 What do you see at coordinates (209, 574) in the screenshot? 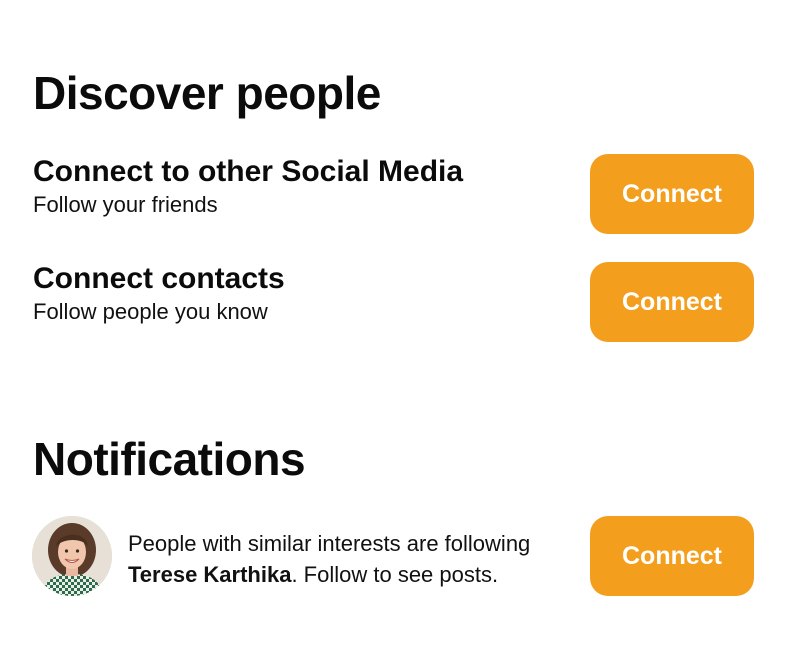
I see `notification-user-name: Terese Karthika` at bounding box center [209, 574].